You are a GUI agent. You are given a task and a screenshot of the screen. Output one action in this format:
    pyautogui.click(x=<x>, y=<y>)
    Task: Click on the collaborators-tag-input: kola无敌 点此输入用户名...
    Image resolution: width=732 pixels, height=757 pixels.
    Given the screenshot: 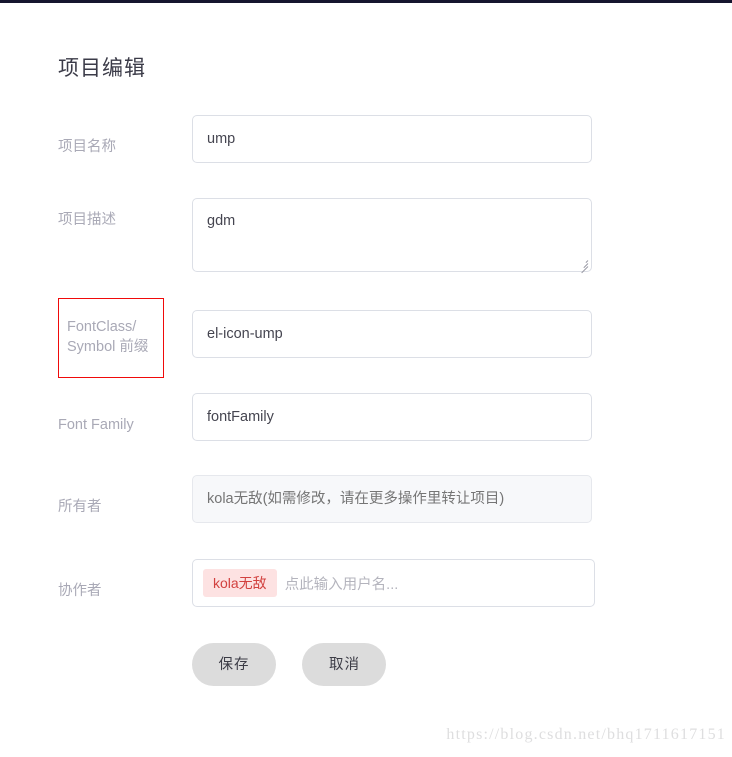 What is the action you would take?
    pyautogui.click(x=393, y=583)
    